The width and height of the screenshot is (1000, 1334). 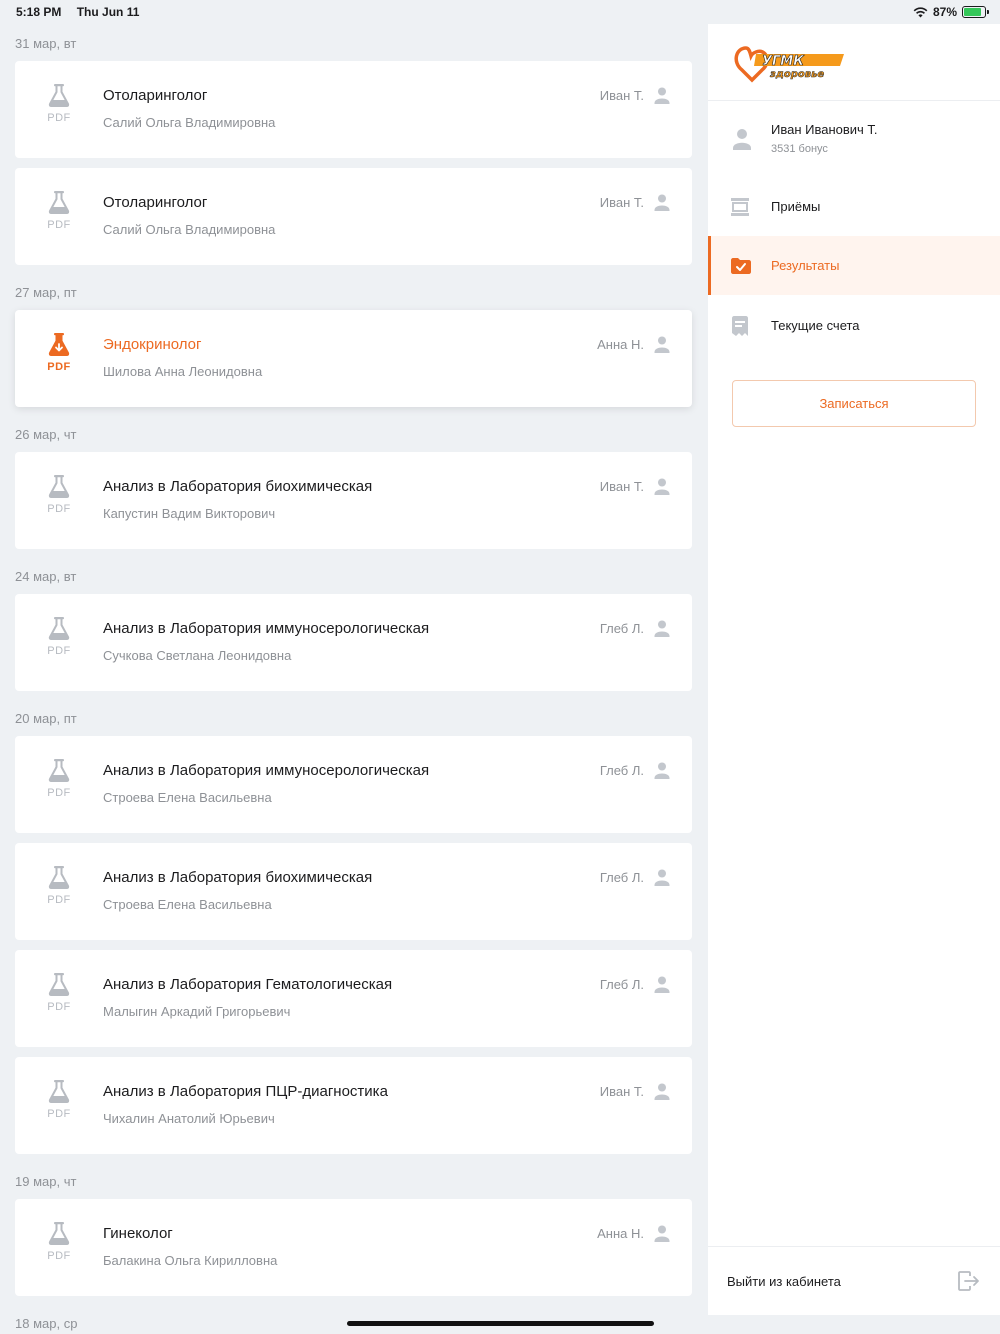 What do you see at coordinates (920, 11) in the screenshot?
I see `wifi-icon` at bounding box center [920, 11].